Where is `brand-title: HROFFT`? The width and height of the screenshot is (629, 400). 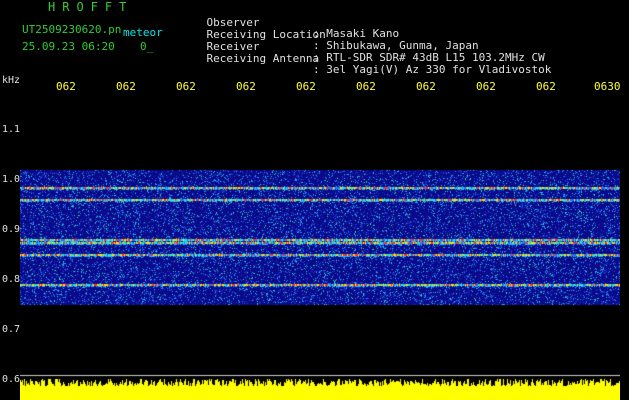 brand-title: HROFFT is located at coordinates (91, 7).